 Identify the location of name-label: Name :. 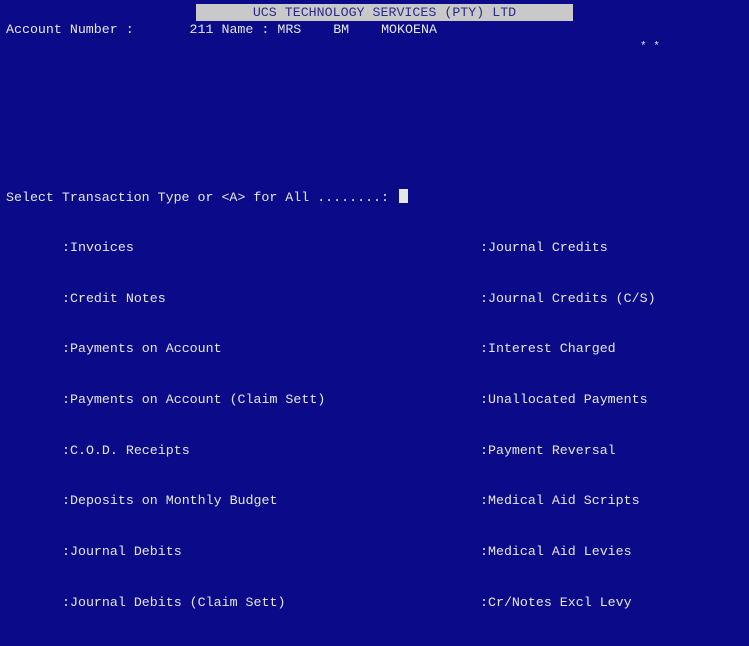
(245, 29).